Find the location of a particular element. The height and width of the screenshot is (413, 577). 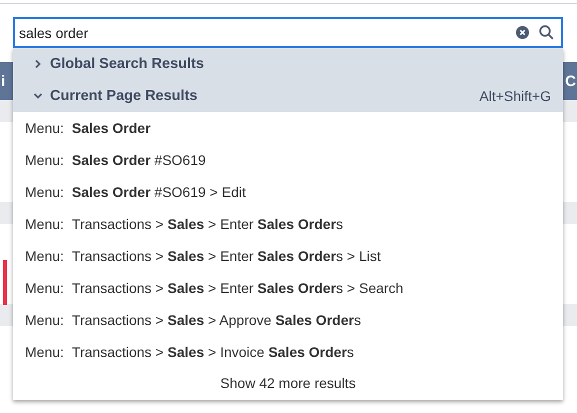

result-item: Menu: Transactions > Sales > Enter Sales Orders > Search is located at coordinates (288, 288).